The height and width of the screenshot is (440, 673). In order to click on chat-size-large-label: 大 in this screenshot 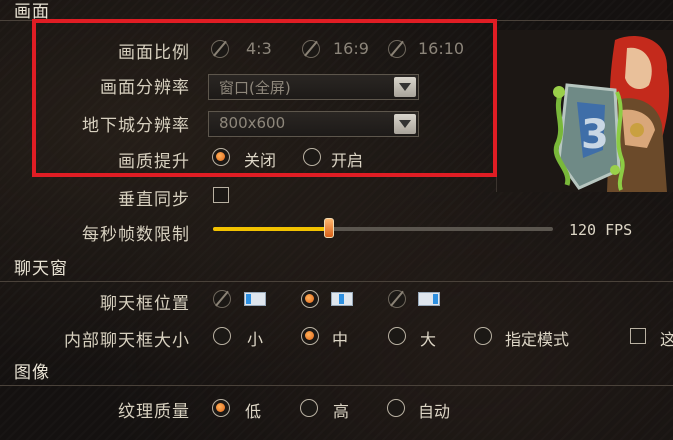, I will do `click(428, 339)`.